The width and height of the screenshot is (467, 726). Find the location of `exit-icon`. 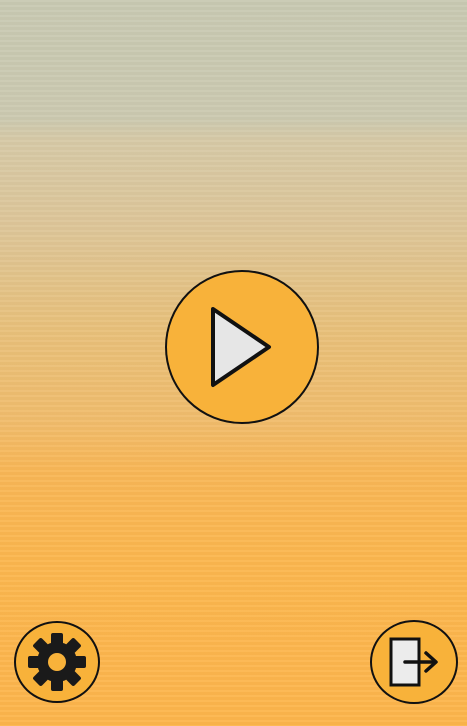

exit-icon is located at coordinates (414, 662).